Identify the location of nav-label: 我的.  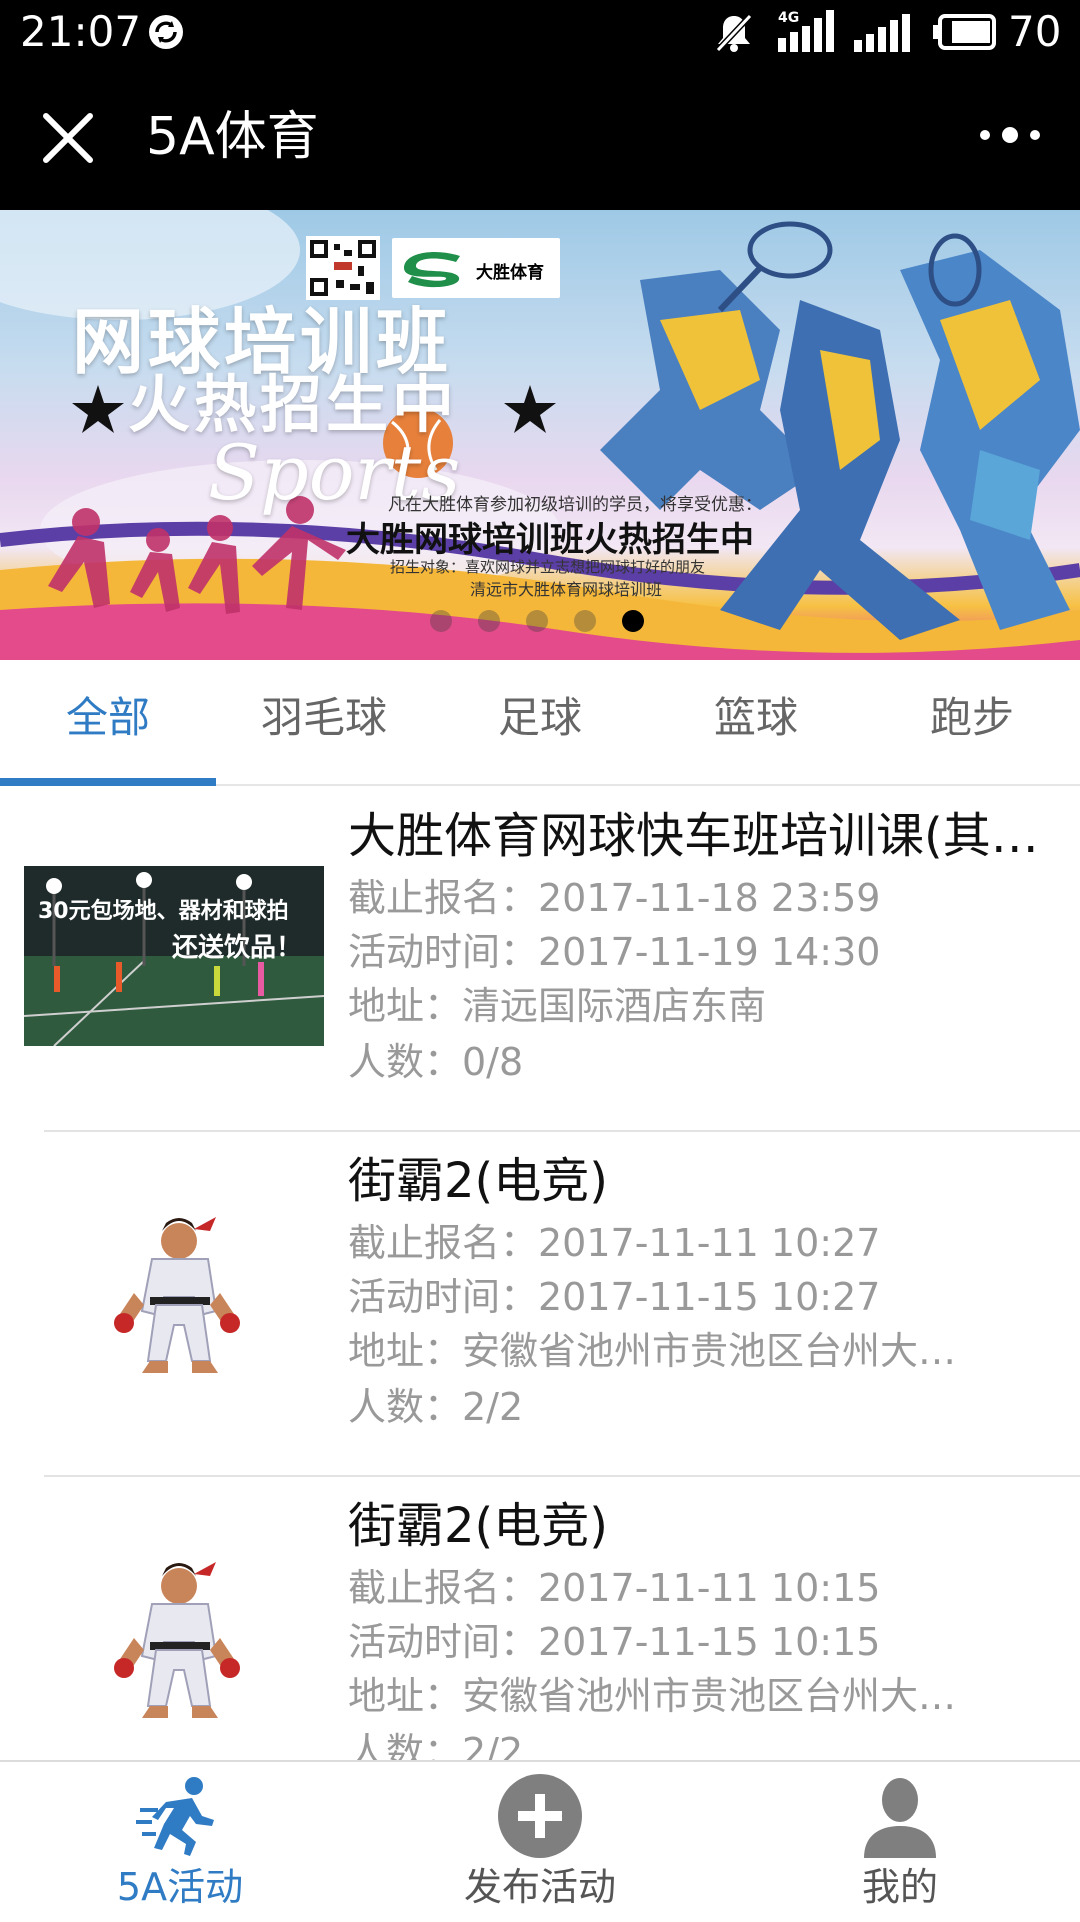
(899, 1887).